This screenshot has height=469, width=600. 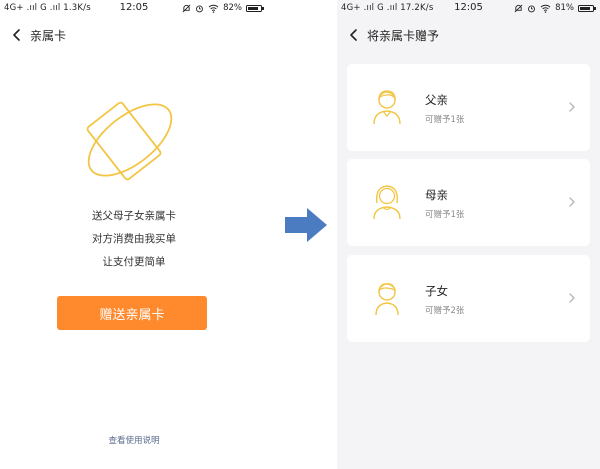 I want to click on description-line-2: 对方消费由我买单, so click(x=134, y=239).